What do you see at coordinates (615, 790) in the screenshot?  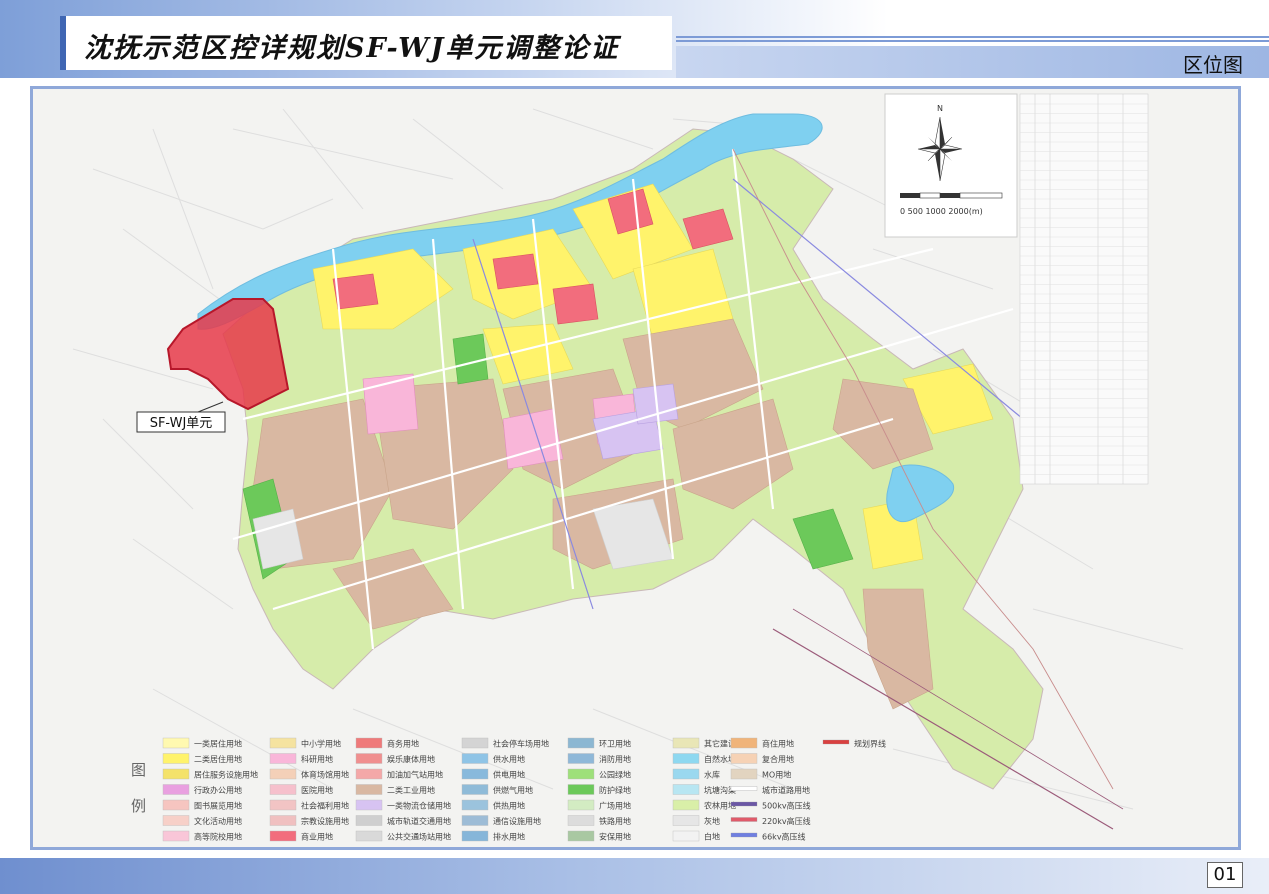 I see `legend-label: 防护绿地` at bounding box center [615, 790].